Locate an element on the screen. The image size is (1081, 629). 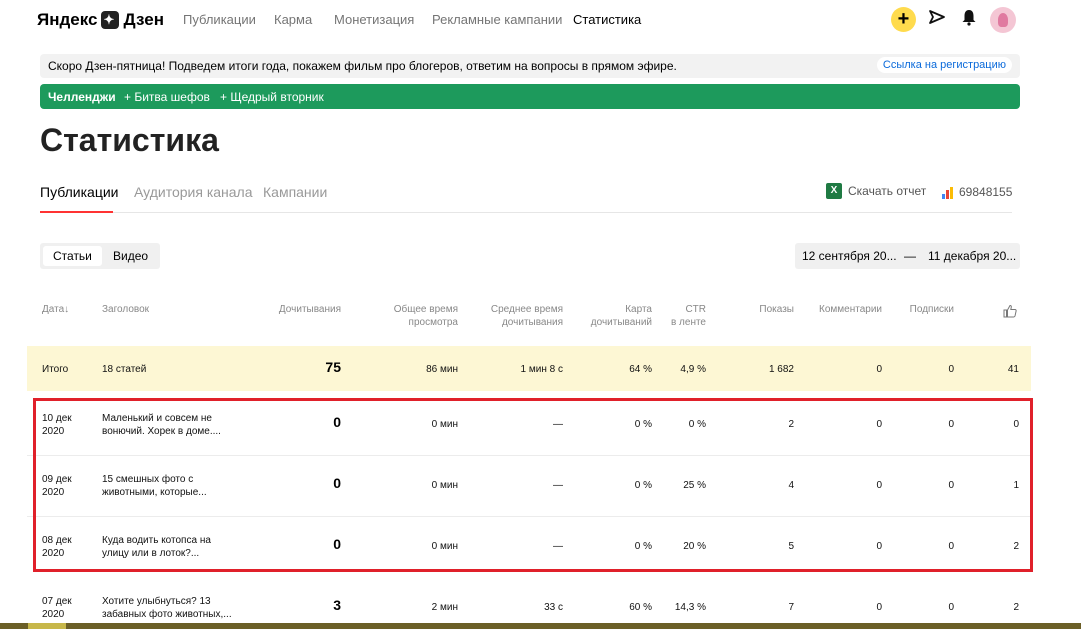
nav-monetization: Монетизация is located at coordinates (374, 19).